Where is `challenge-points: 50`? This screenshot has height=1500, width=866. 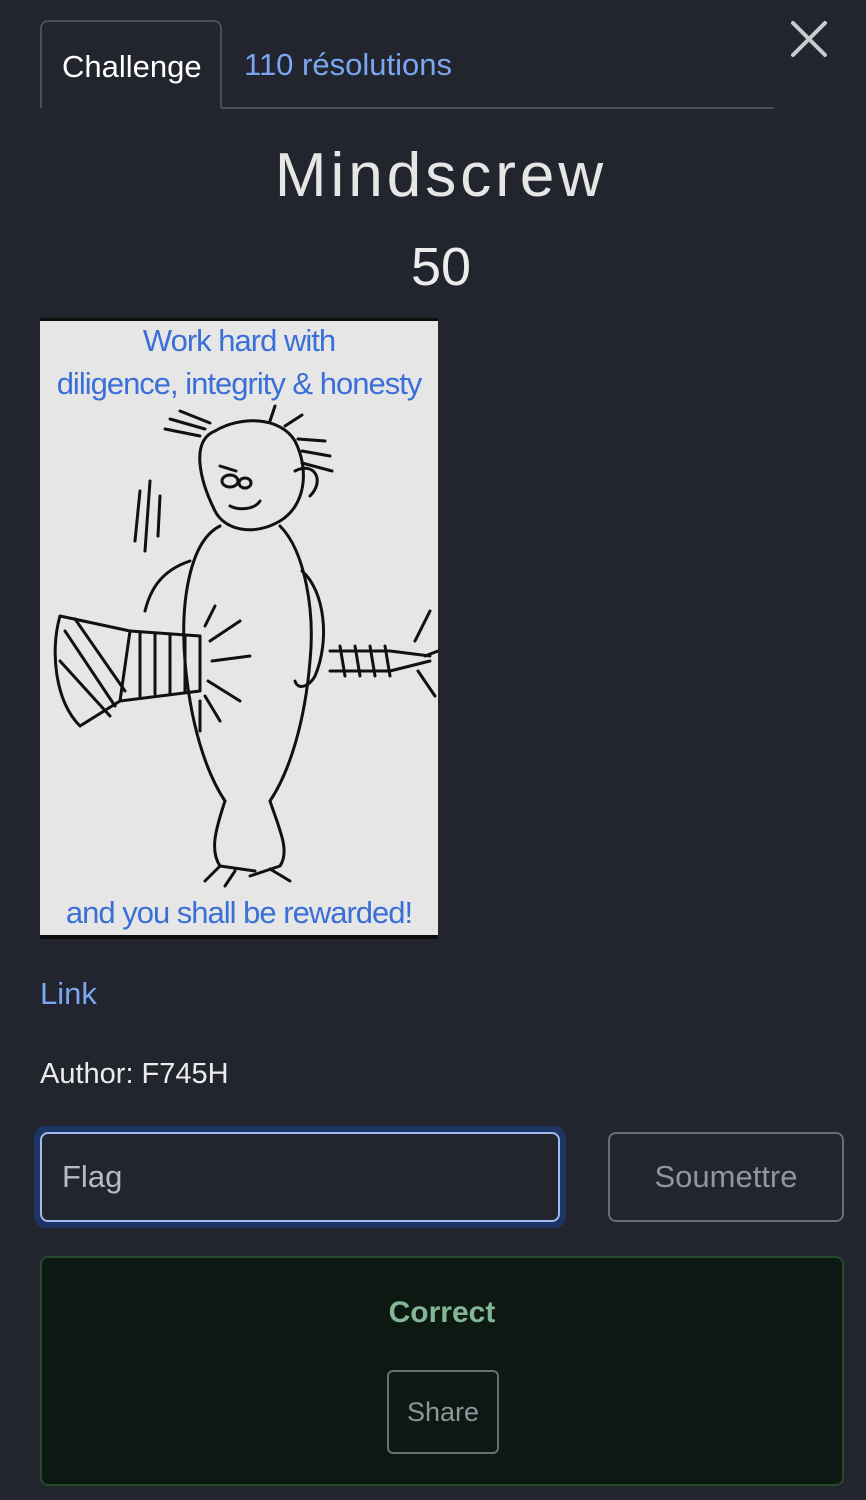
challenge-points: 50 is located at coordinates (441, 267).